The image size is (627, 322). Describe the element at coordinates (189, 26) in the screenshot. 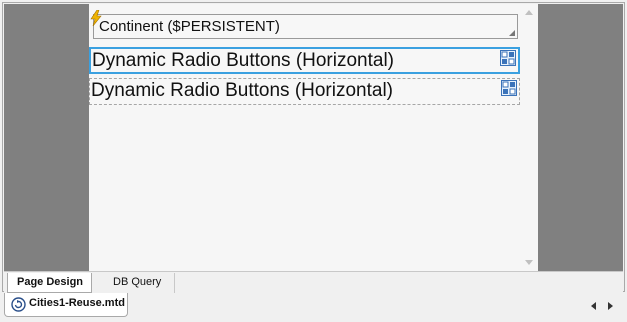

I see `combo-label: Continent ($PERSISTENT)` at that location.